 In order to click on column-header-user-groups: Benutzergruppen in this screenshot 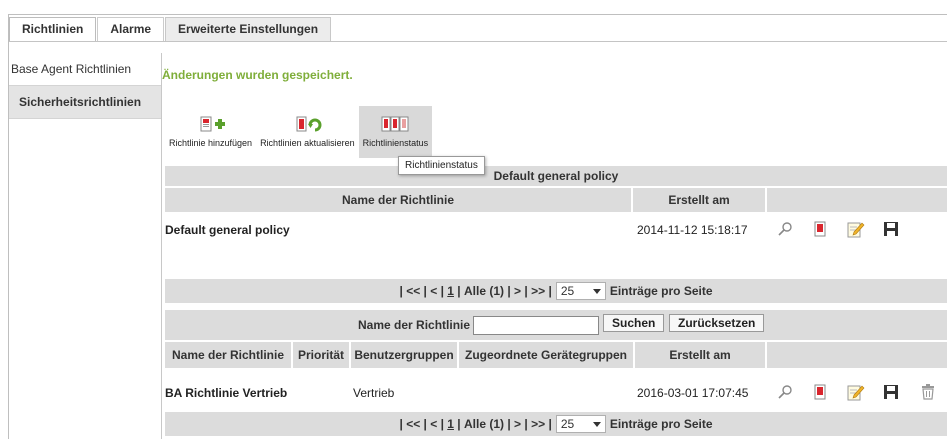, I will do `click(404, 355)`.